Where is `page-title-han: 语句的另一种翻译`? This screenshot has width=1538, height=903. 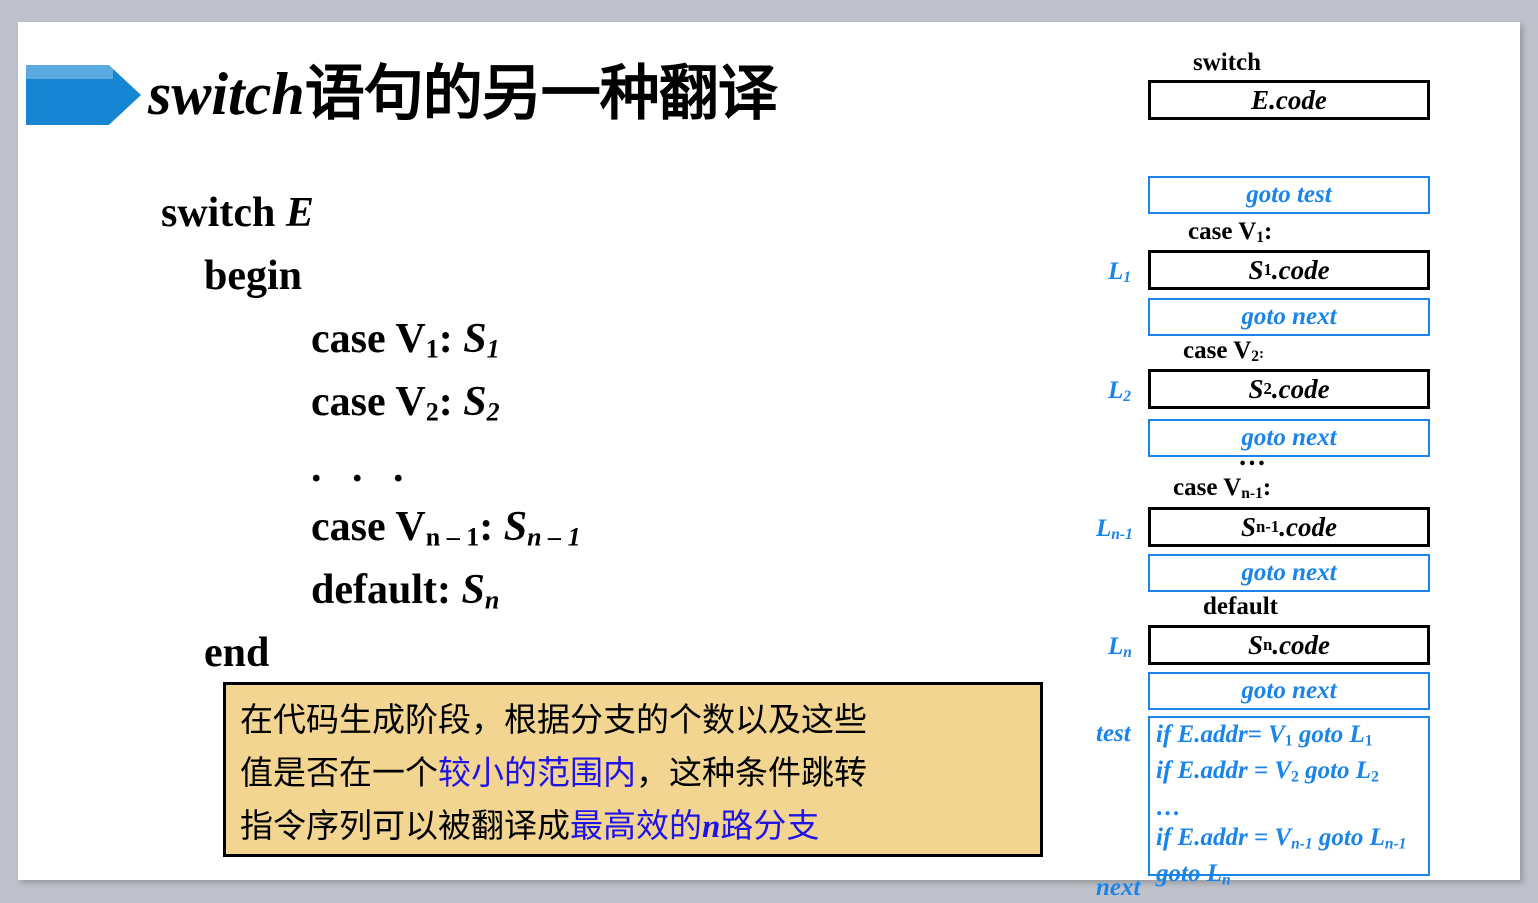
page-title-han: 语句的另一种翻译 is located at coordinates (541, 94).